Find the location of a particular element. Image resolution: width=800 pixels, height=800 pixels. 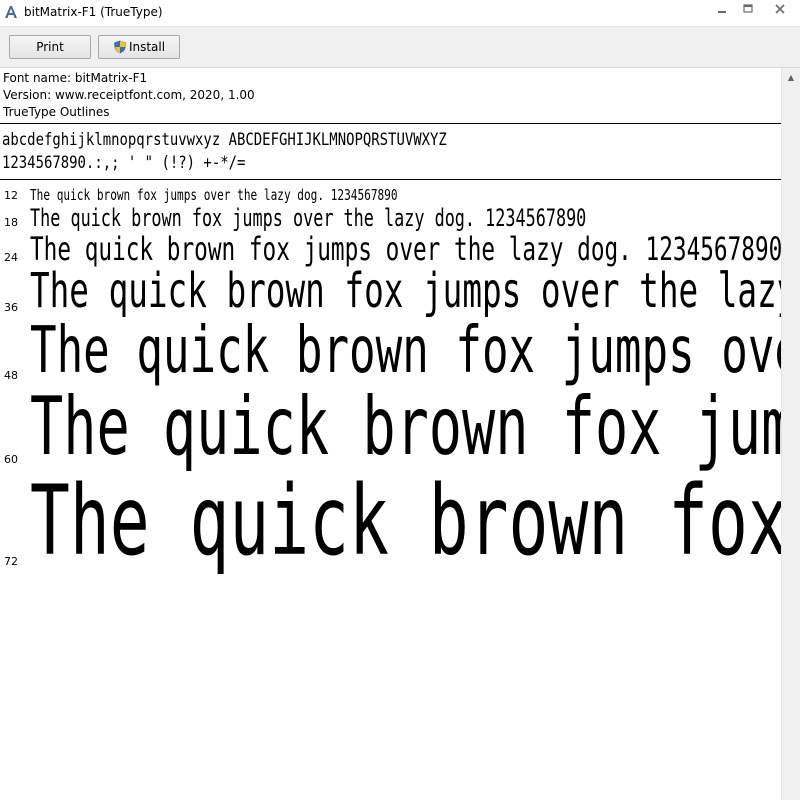

minimize-icon is located at coordinates (722, 8).